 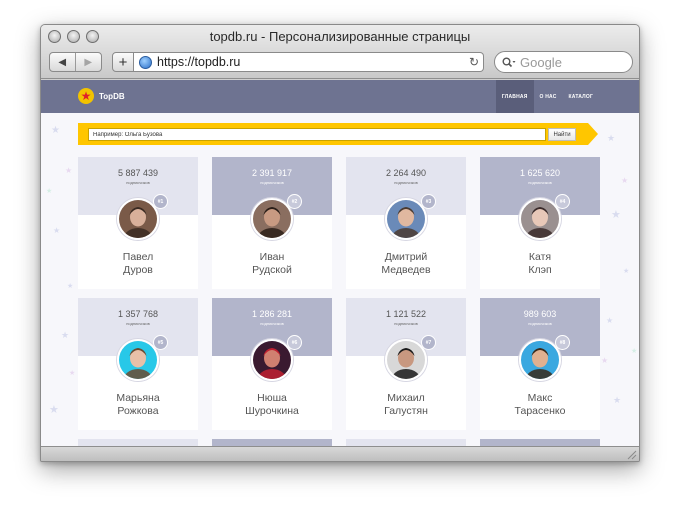 What do you see at coordinates (272, 398) in the screenshot?
I see `first-name: Нюша` at bounding box center [272, 398].